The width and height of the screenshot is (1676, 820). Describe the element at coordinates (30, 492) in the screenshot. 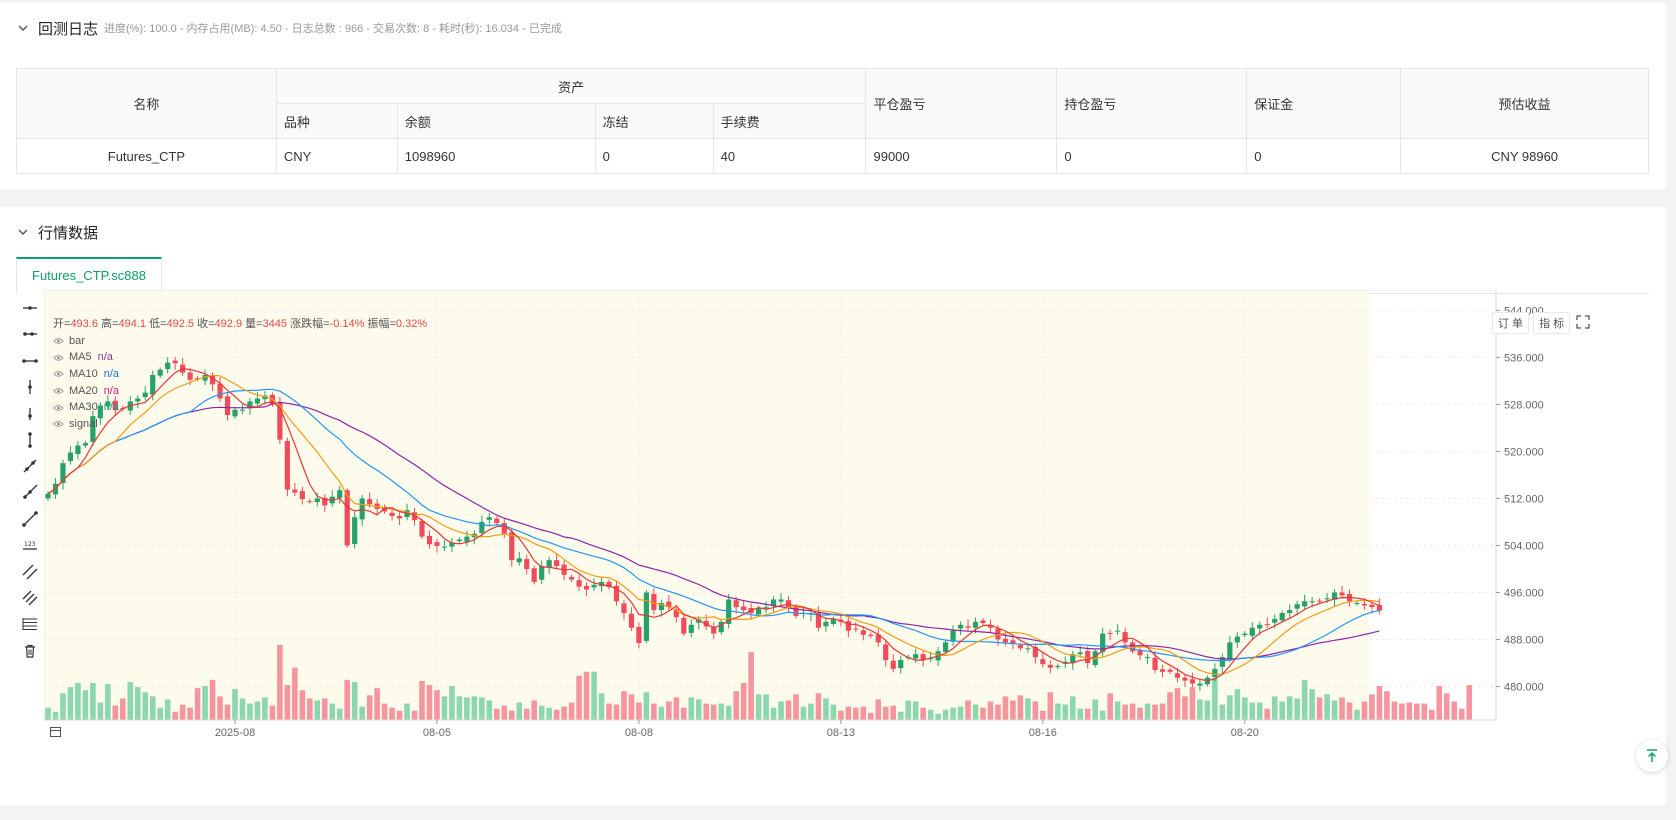

I see `ray-line-icon` at that location.